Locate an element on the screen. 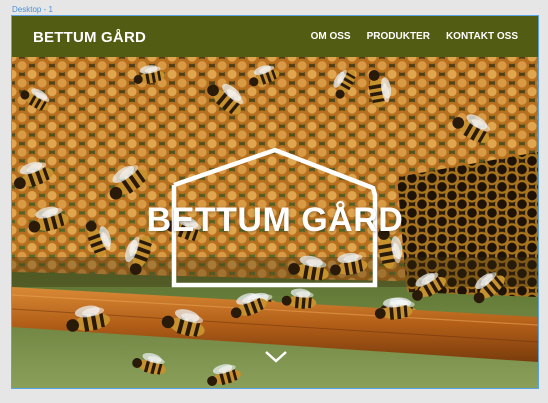  main-menu: OM OSS PRODUKTER KONTAKT OSS is located at coordinates (414, 36).